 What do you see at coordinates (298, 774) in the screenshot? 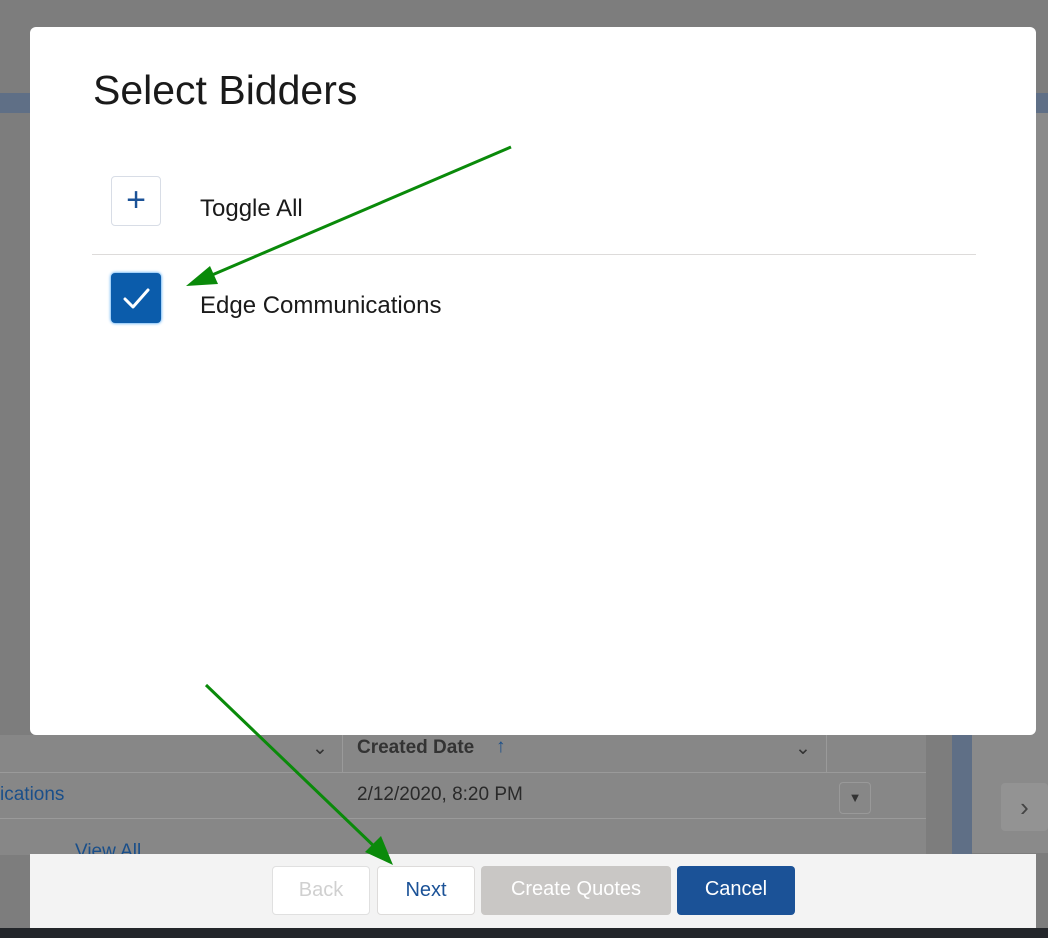
I see `arrow-to-next-button` at bounding box center [298, 774].